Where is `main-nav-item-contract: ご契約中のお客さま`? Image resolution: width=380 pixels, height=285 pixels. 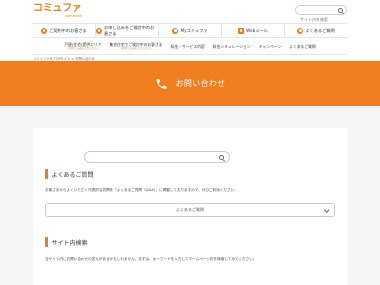
main-nav-item-contract: ご契約中のお客さま is located at coordinates (64, 30).